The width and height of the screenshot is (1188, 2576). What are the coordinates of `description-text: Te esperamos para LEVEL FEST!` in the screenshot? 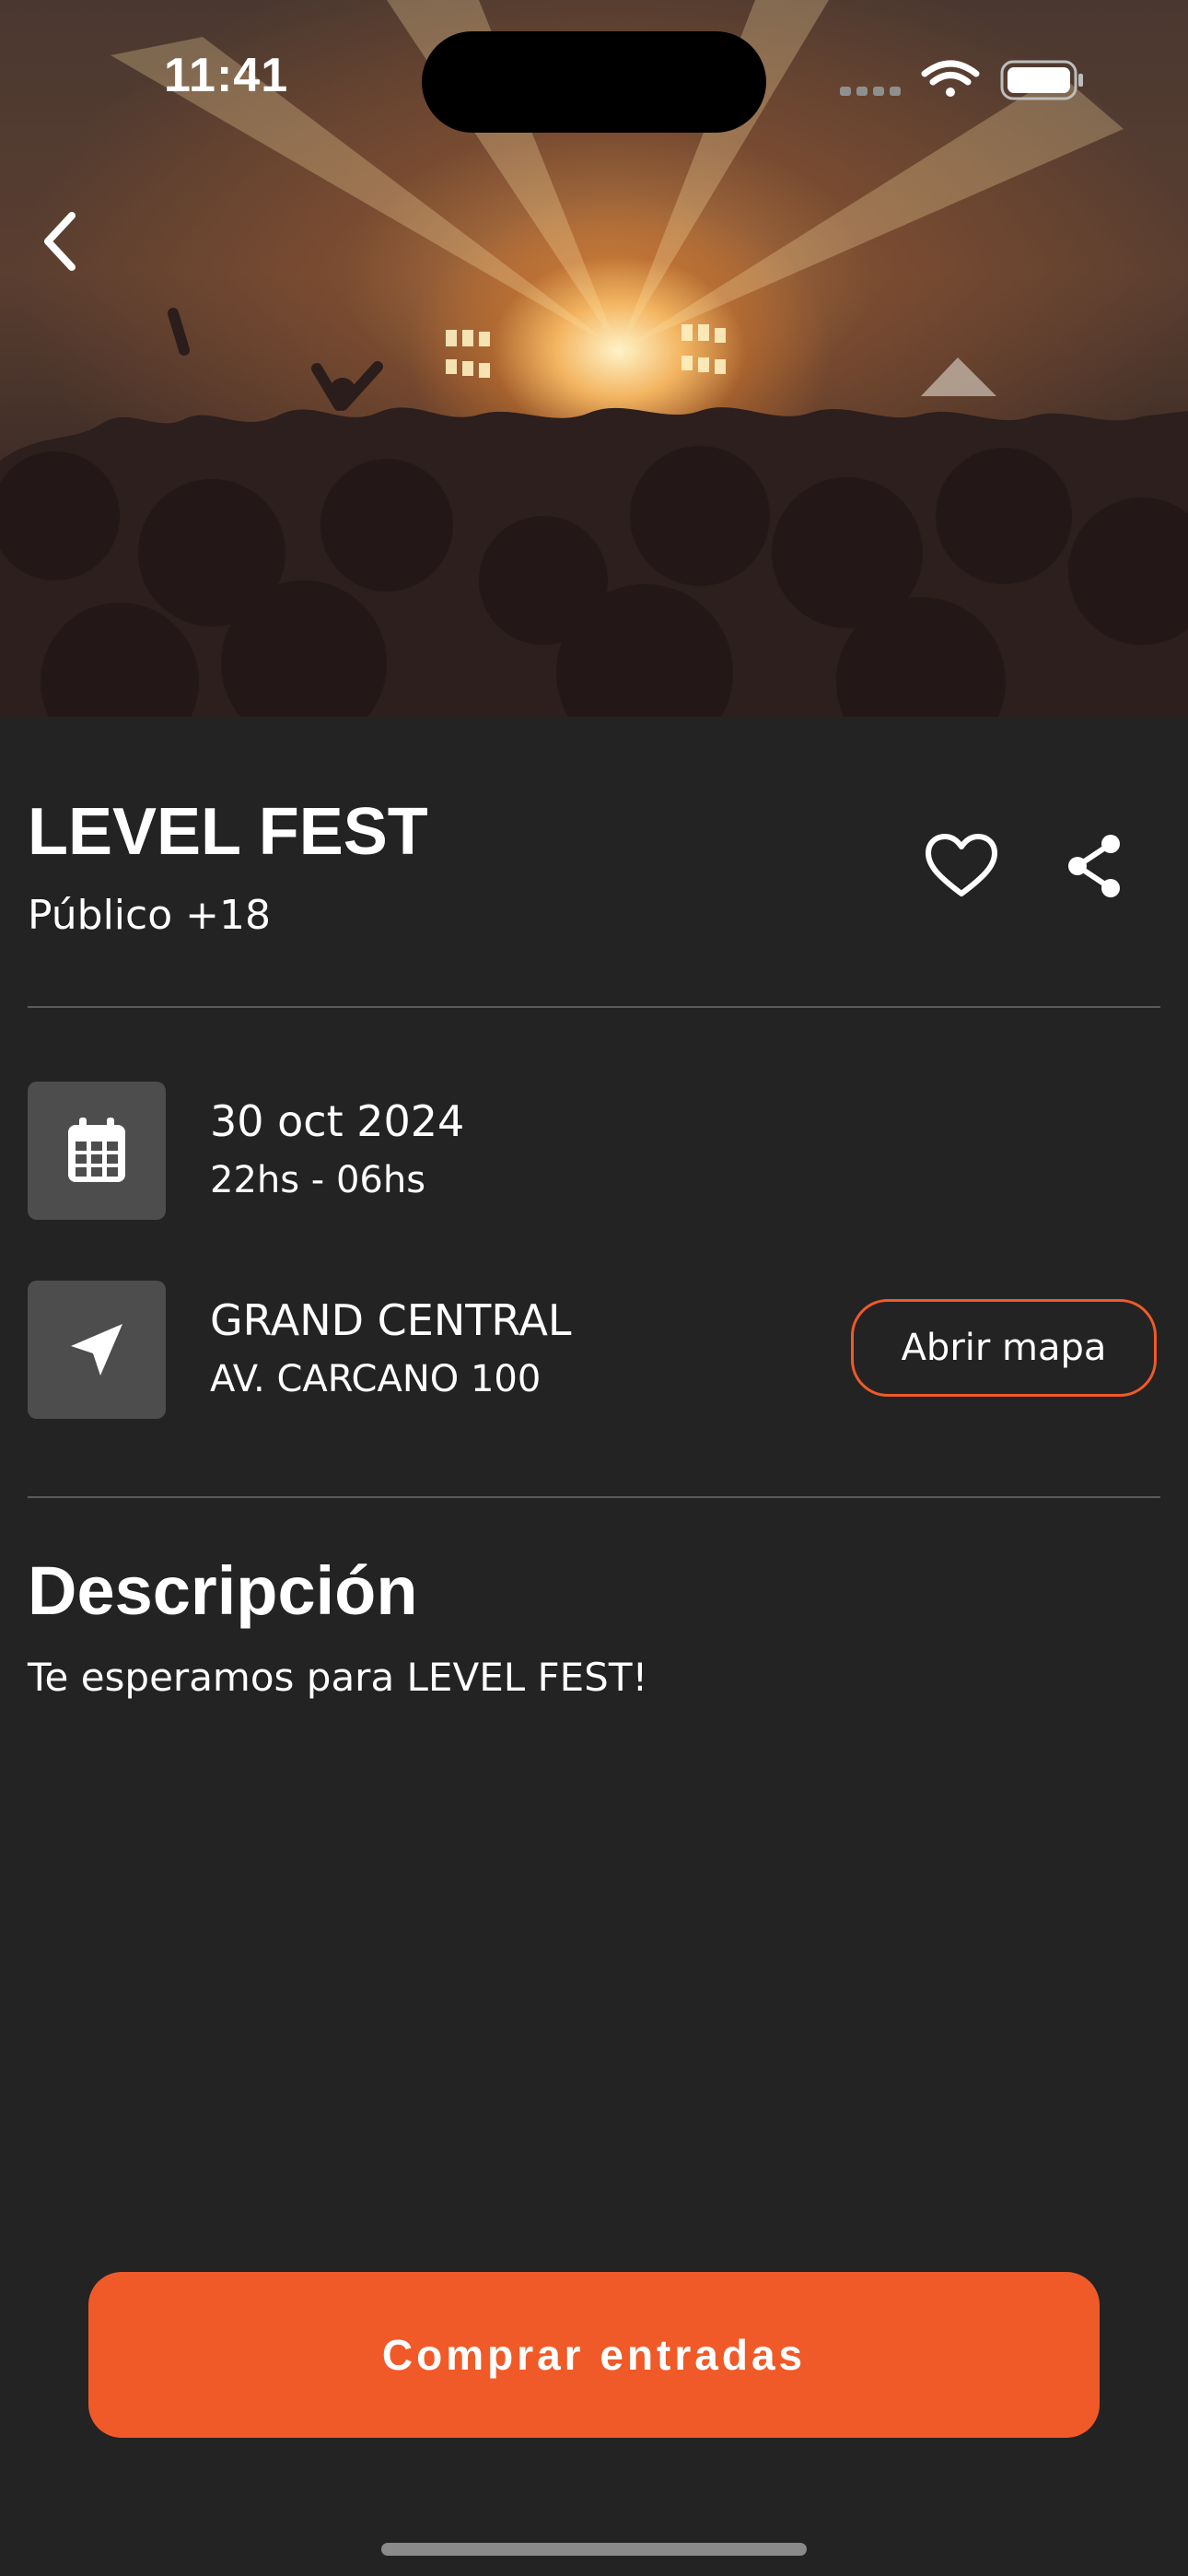 It's located at (338, 1677).